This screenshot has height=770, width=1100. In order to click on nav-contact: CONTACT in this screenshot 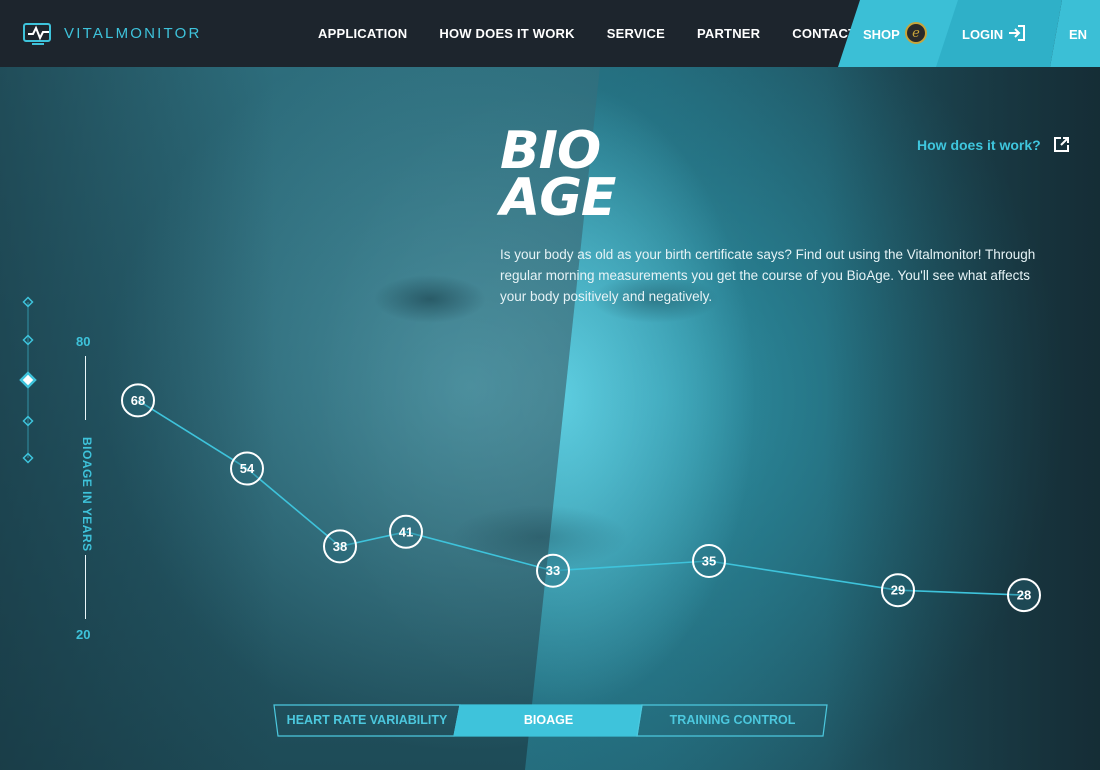, I will do `click(824, 33)`.